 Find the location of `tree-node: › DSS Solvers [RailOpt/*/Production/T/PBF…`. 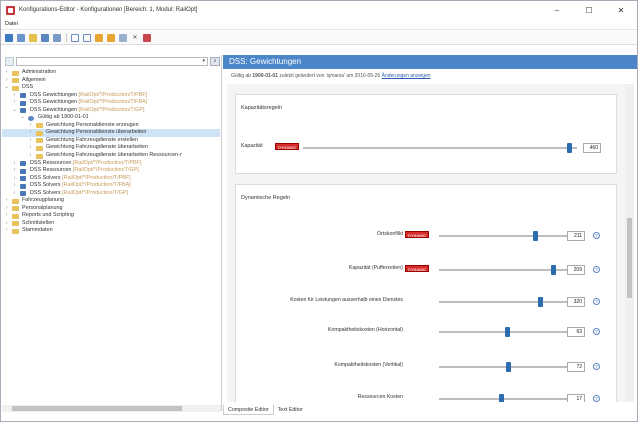

tree-node: › DSS Solvers [RailOpt/*/Production/T/PBF… is located at coordinates (111, 179).